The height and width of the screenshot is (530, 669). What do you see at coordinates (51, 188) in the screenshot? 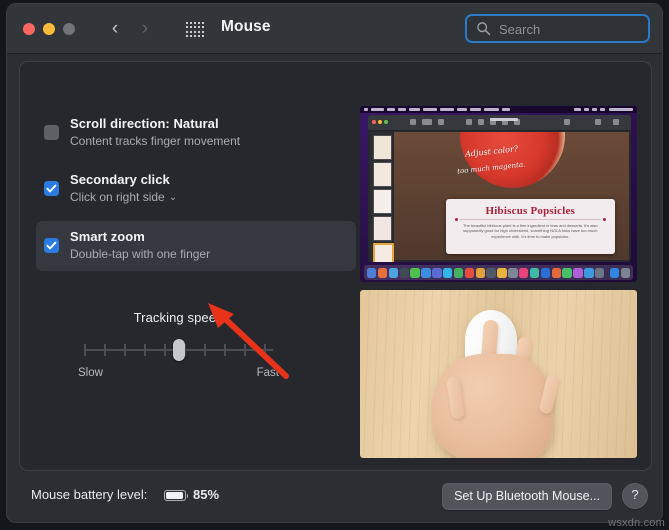
I see `secondary-click-checkbox` at bounding box center [51, 188].